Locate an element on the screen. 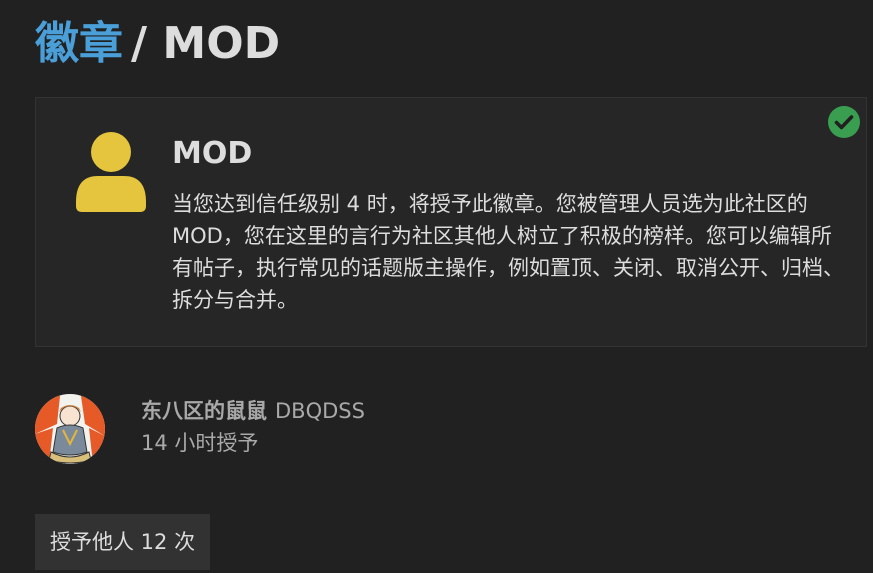 The width and height of the screenshot is (873, 573). granted-time: 14 小时授予 is located at coordinates (200, 443).